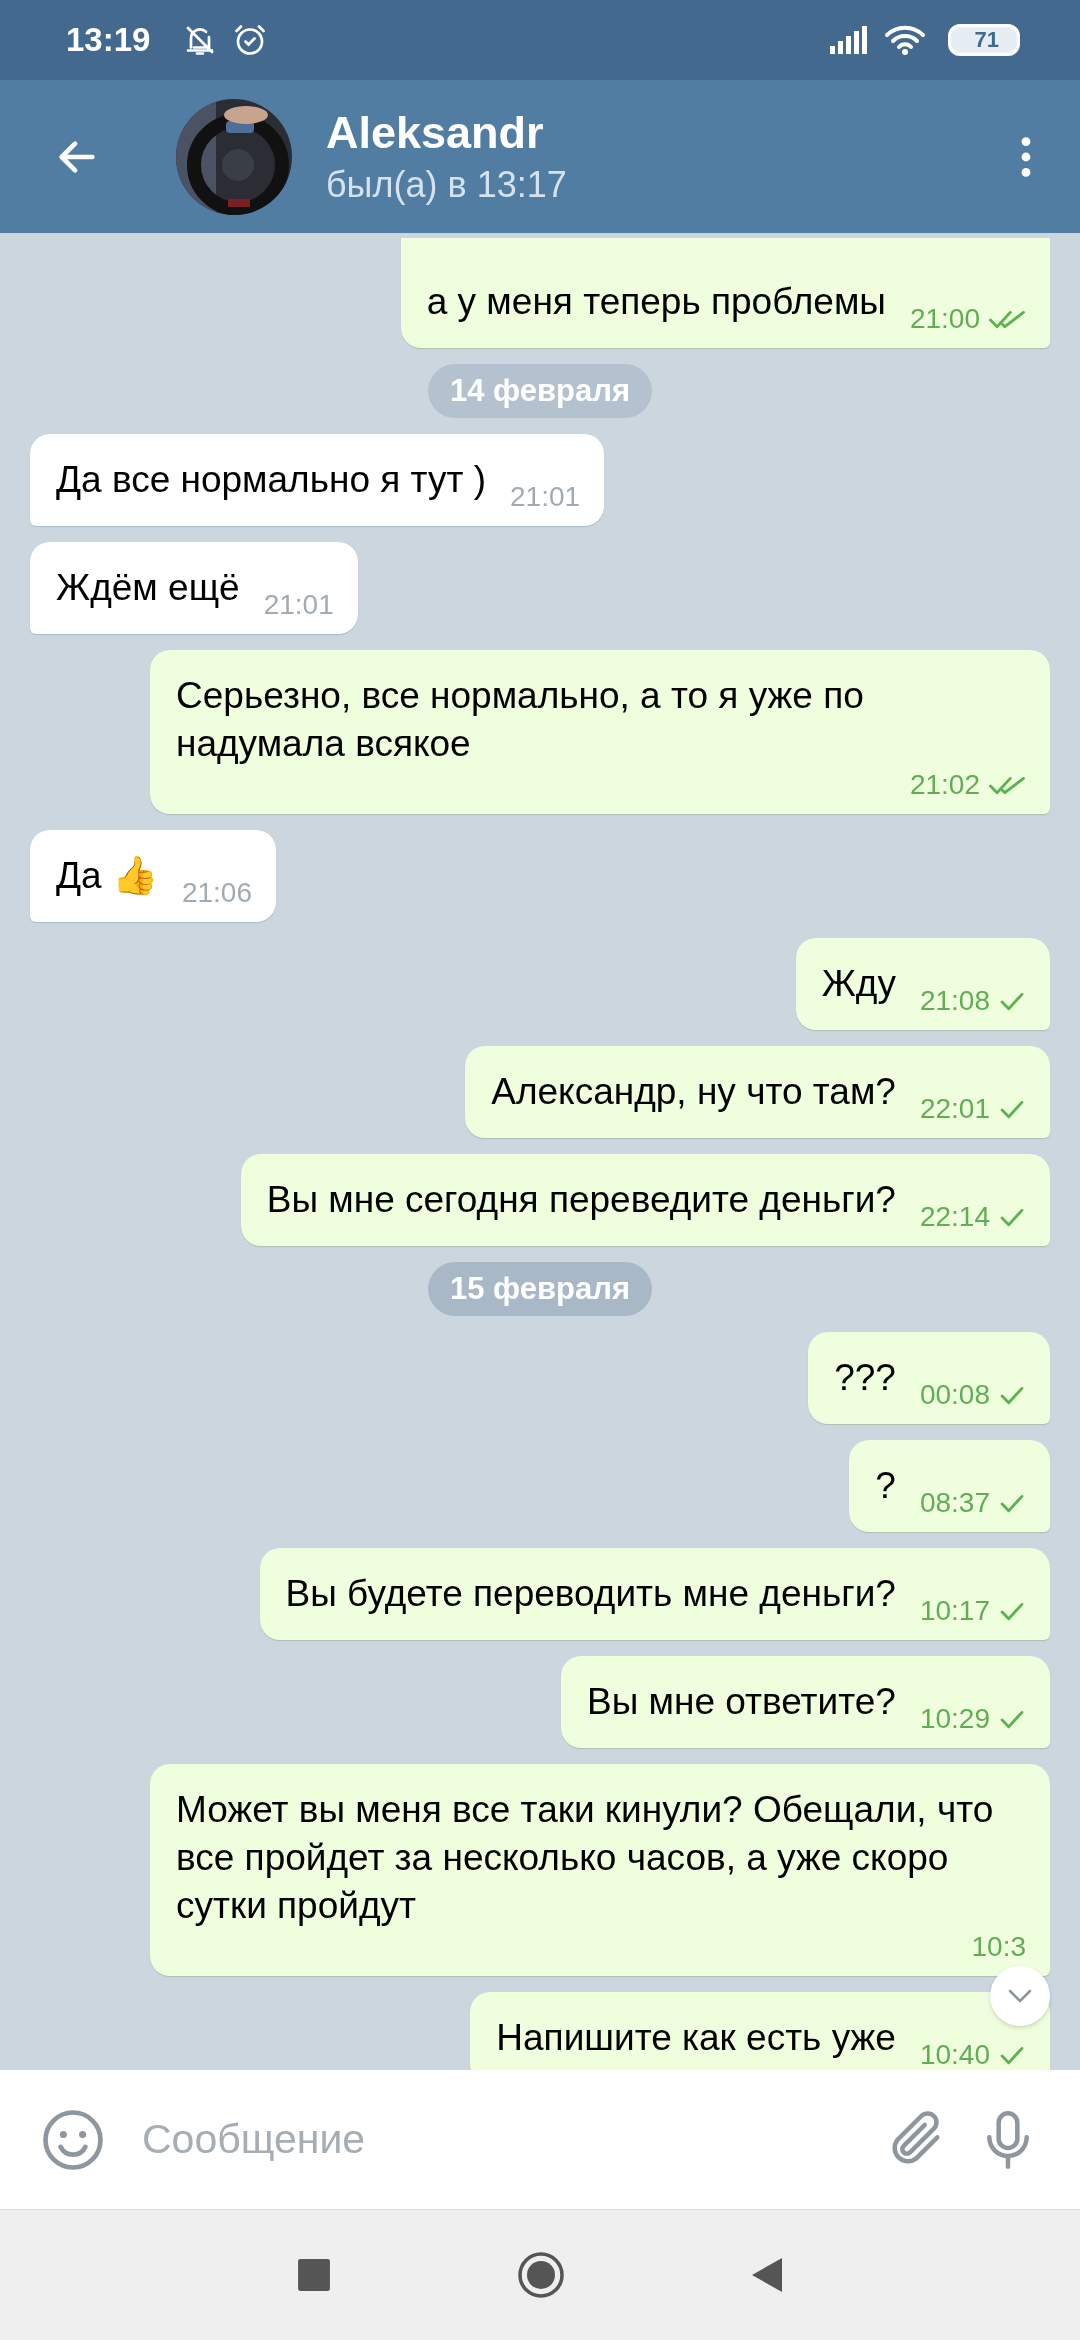  I want to click on signal-icon, so click(849, 40).